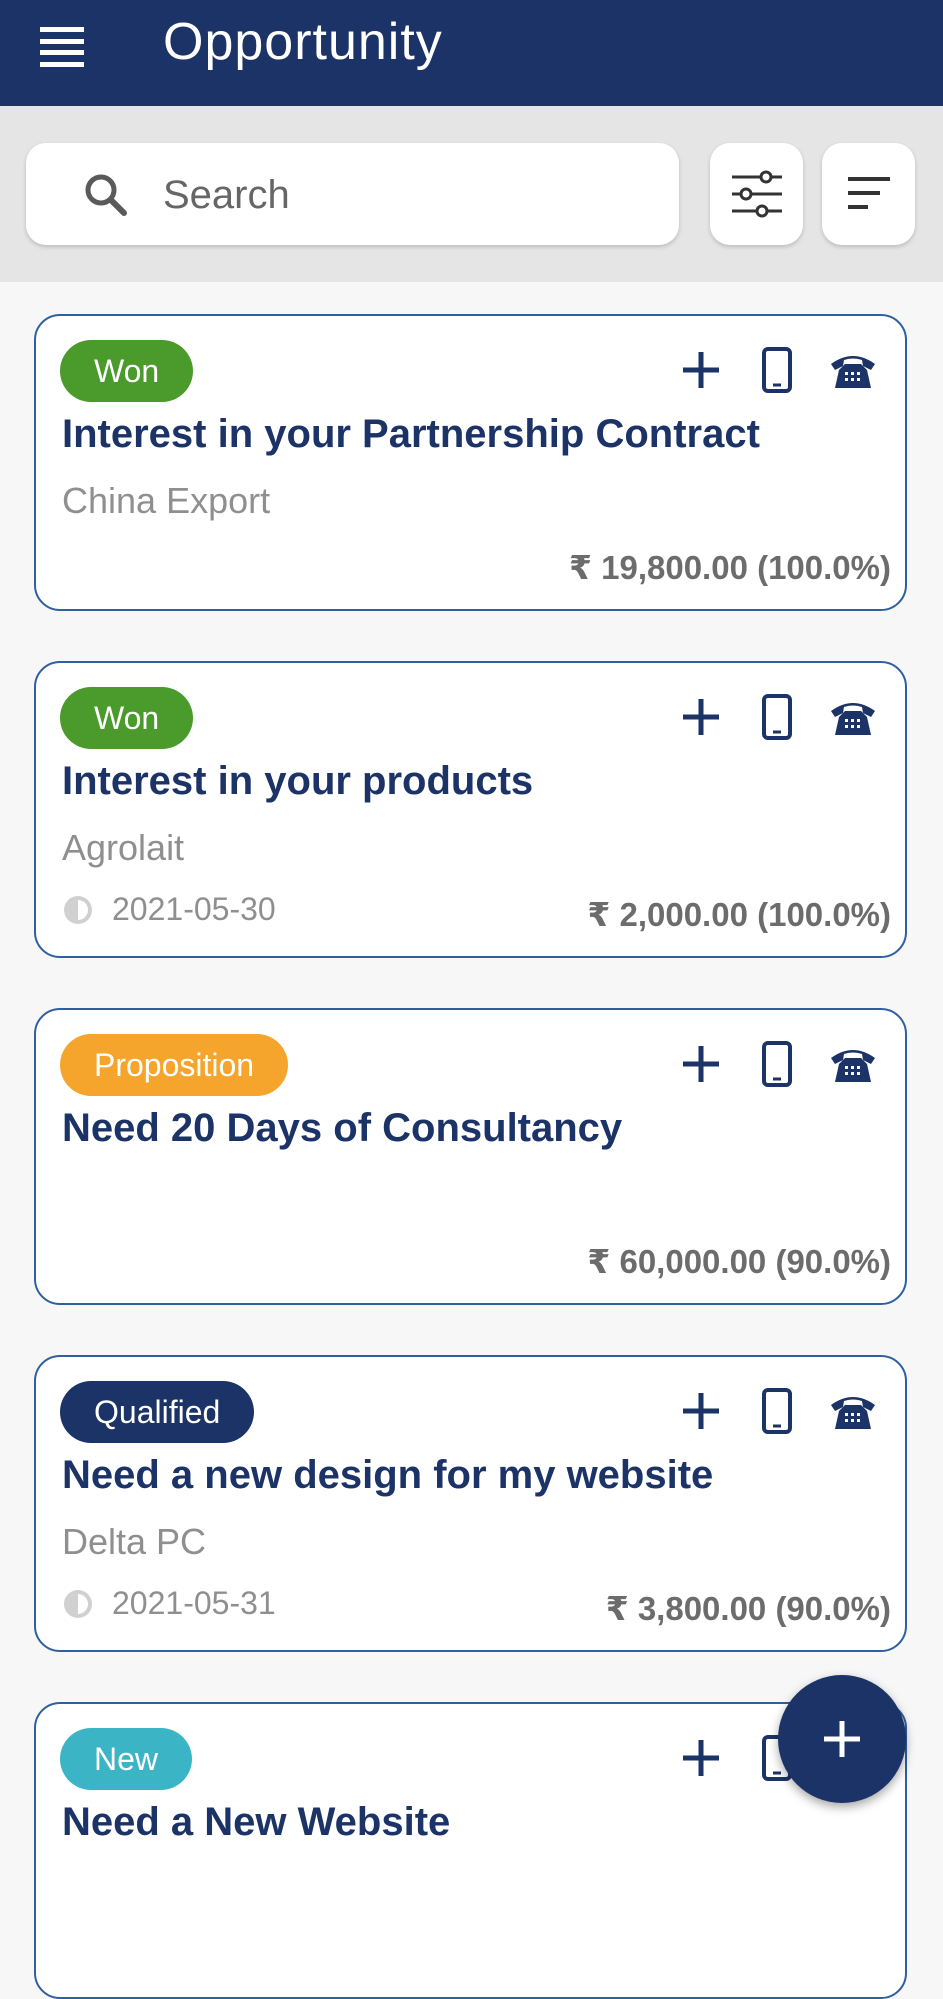  What do you see at coordinates (748, 1608) in the screenshot?
I see `expected-revenue: ₹ 3,800.00 (90.0%)` at bounding box center [748, 1608].